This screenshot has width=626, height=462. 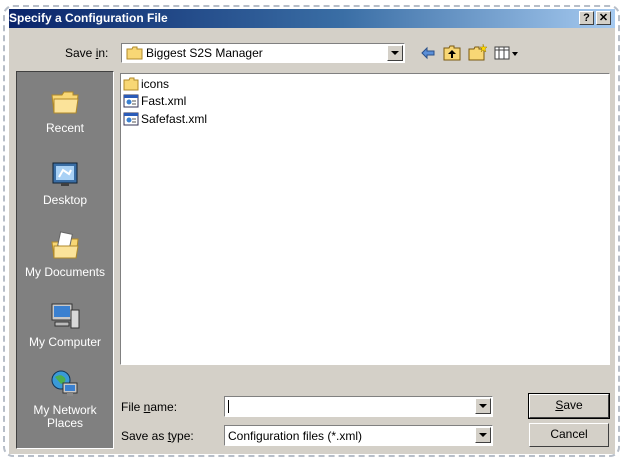 I want to click on place-my-documents: My Documents, so click(x=65, y=254).